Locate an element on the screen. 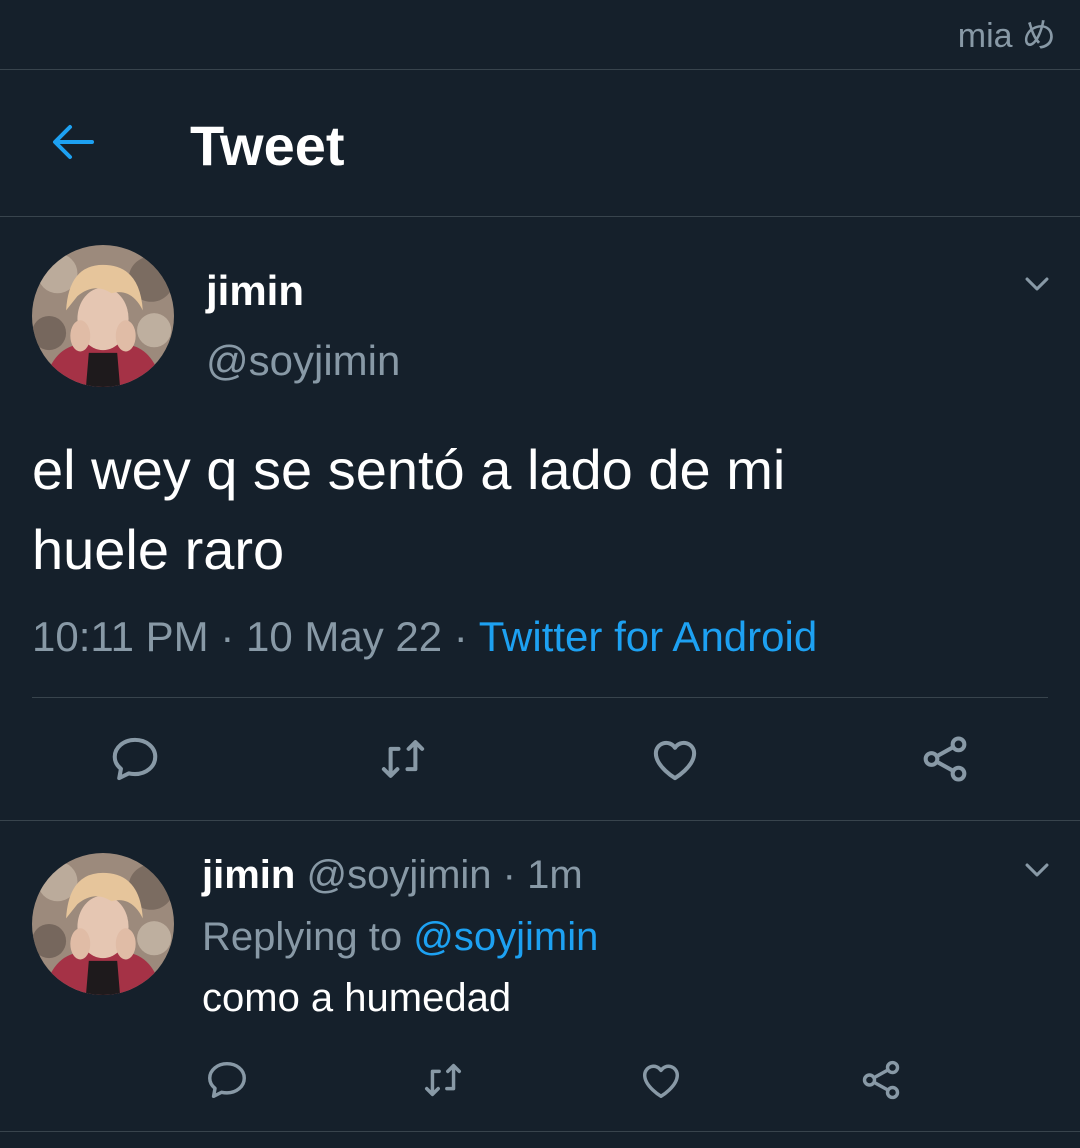 This screenshot has width=1080, height=1148. replying-prefix: Replying to is located at coordinates (302, 937).